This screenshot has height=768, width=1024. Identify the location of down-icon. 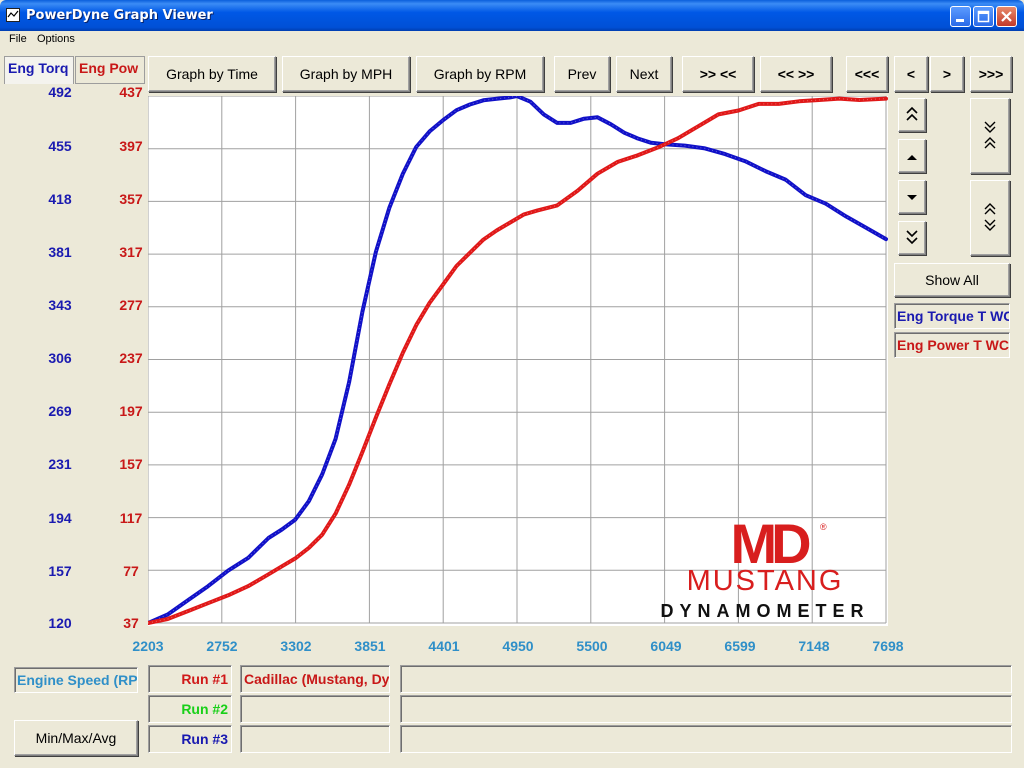
(912, 197).